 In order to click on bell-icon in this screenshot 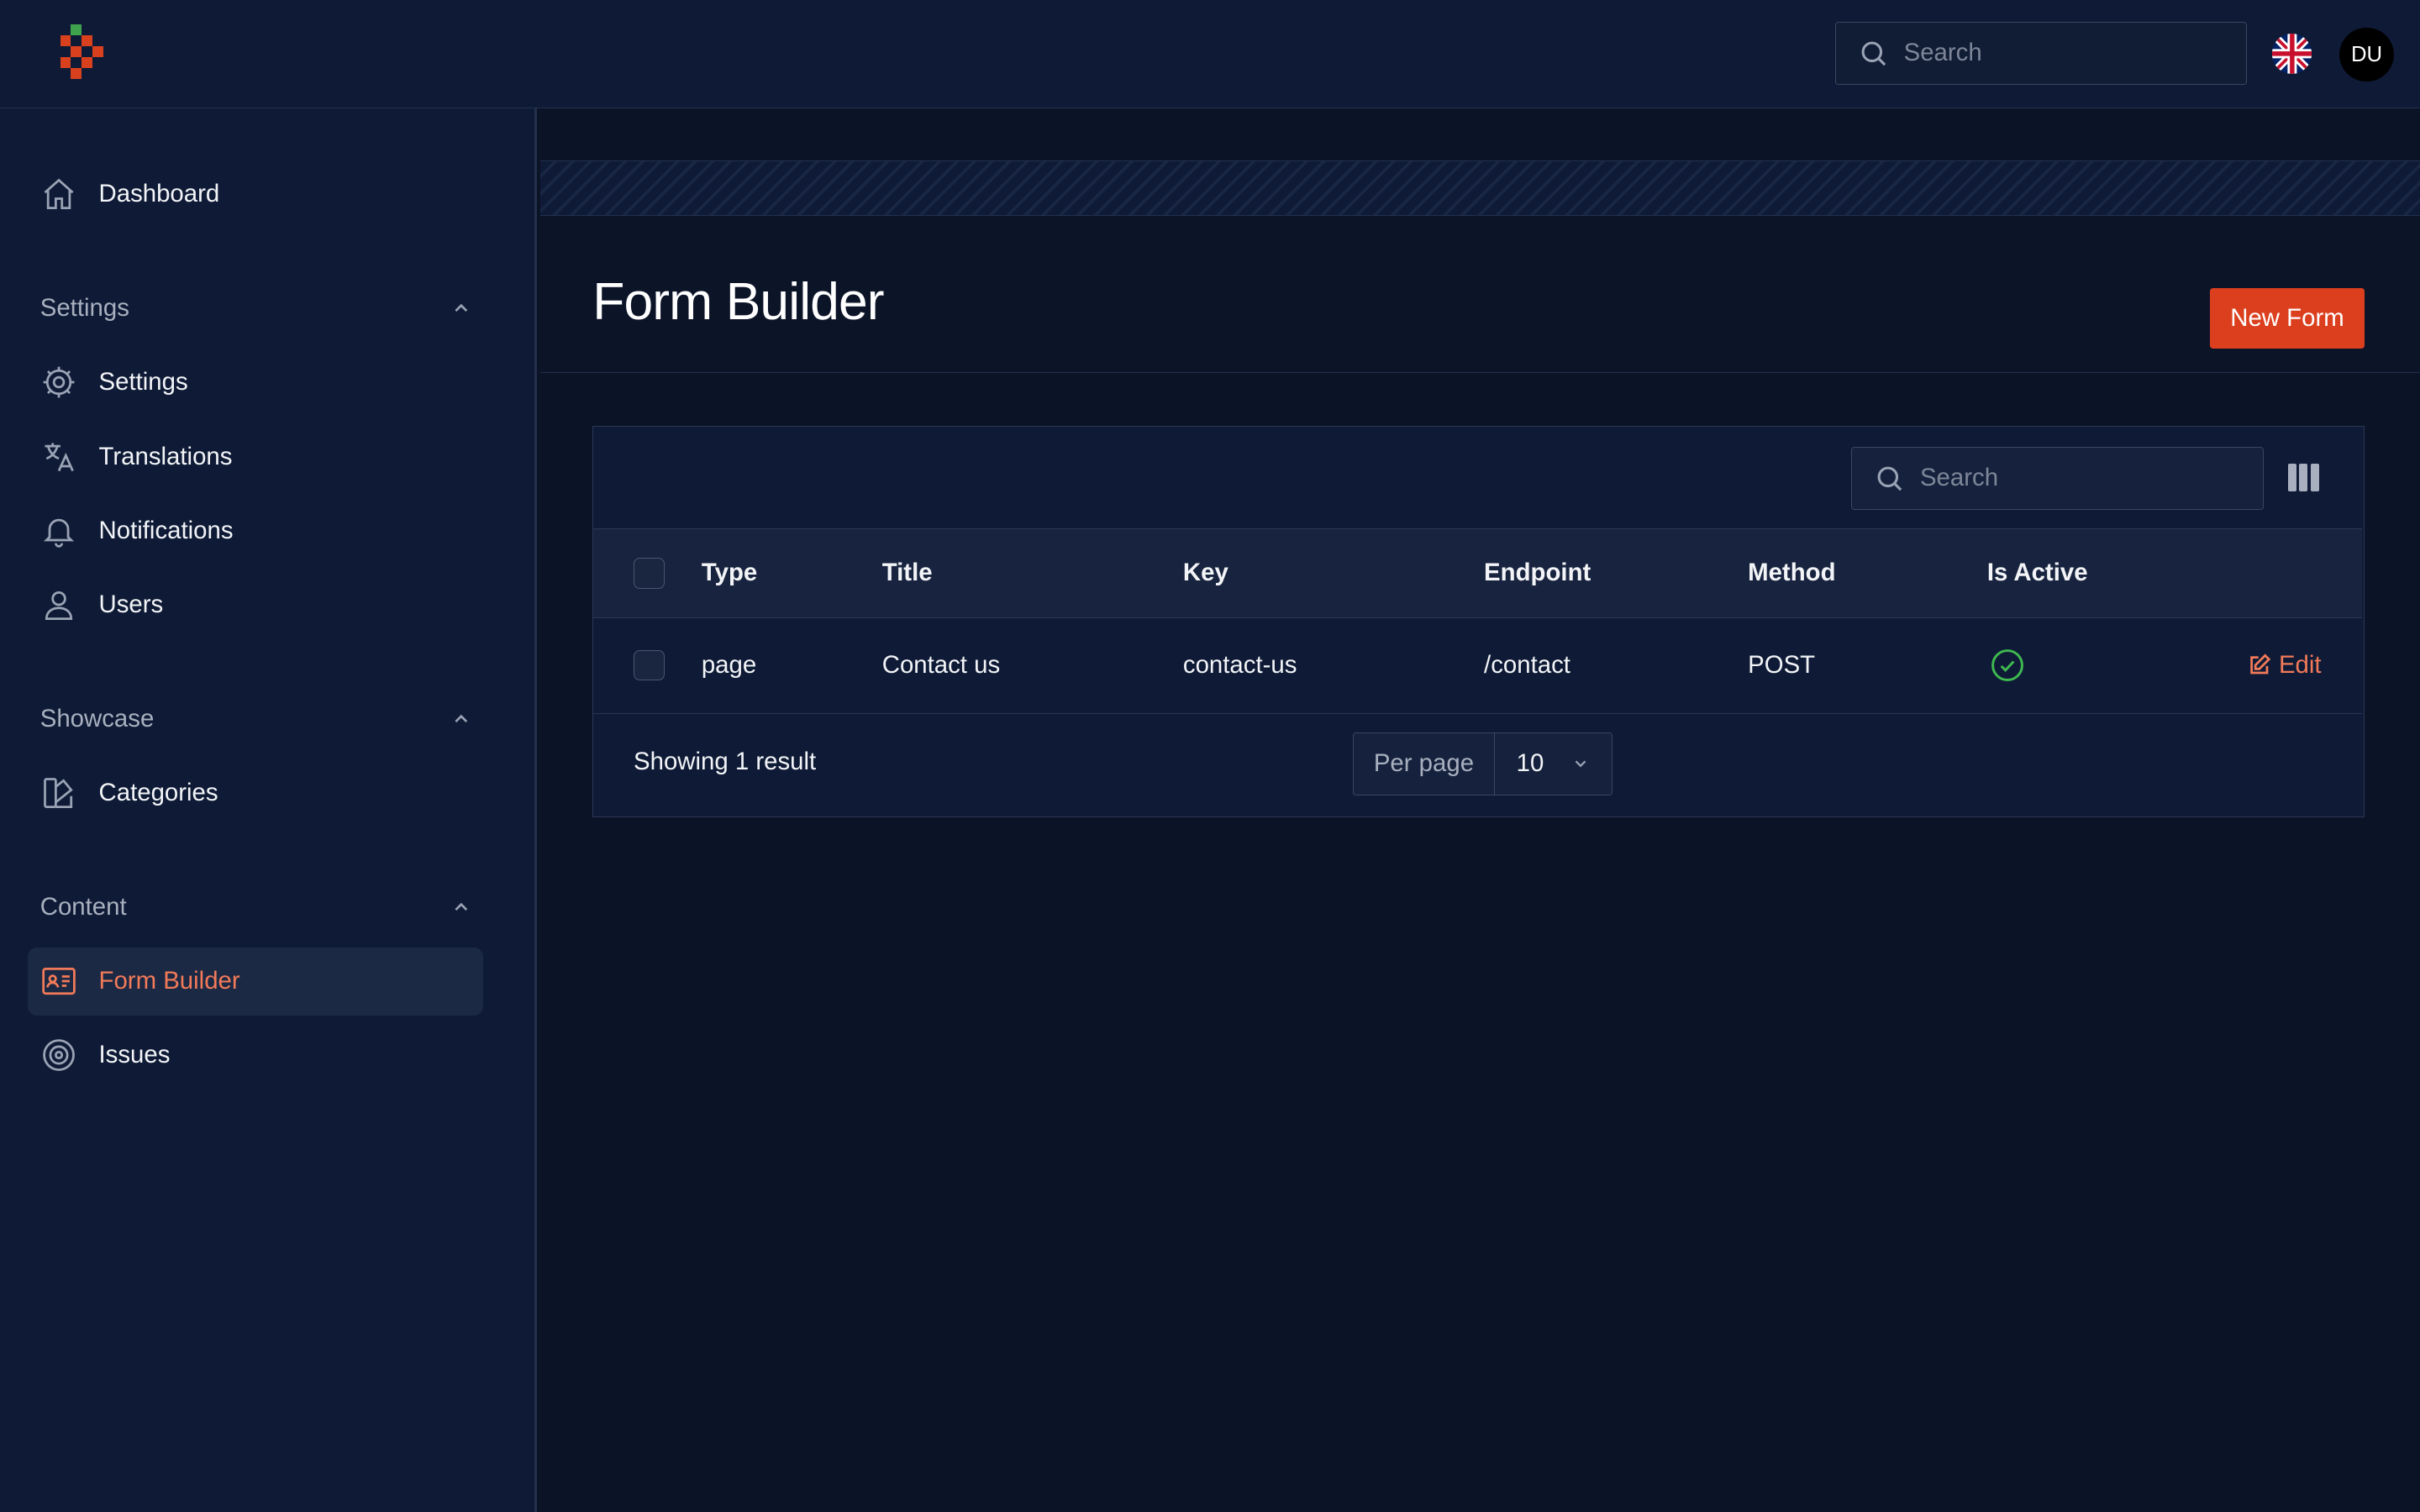, I will do `click(58, 533)`.